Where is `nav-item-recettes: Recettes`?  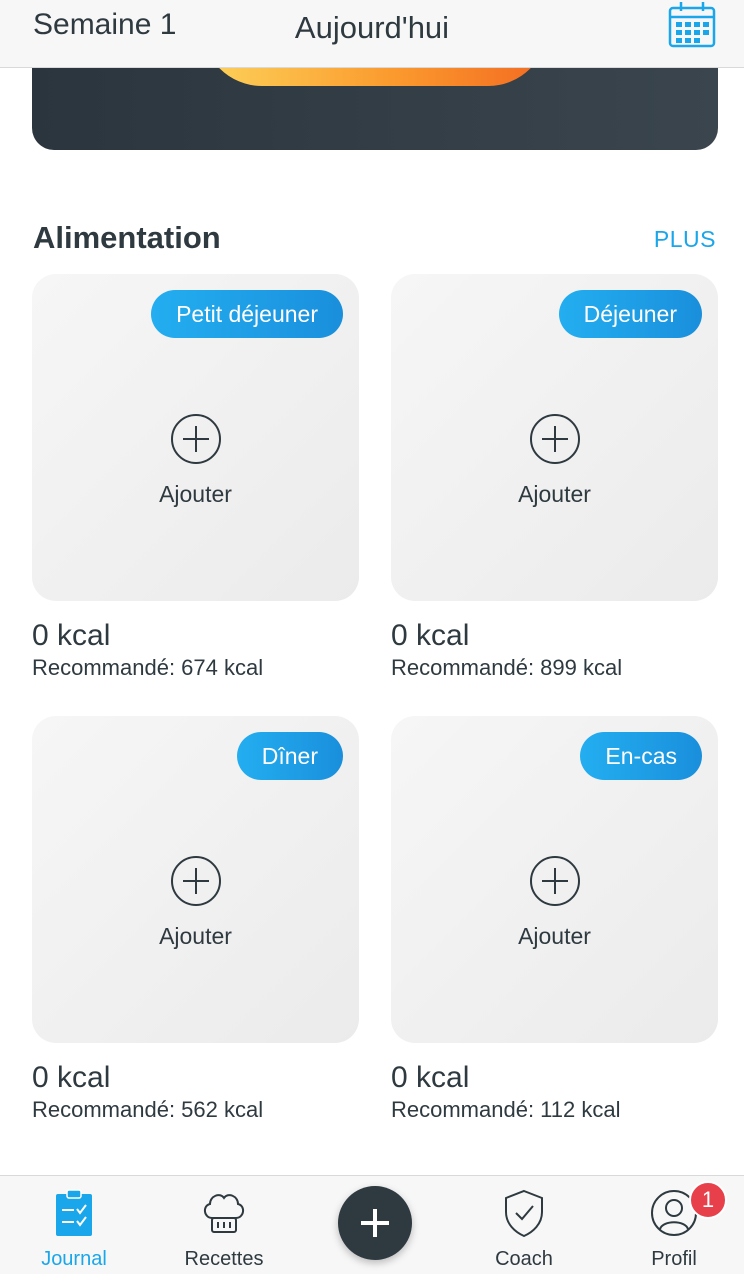 nav-item-recettes: Recettes is located at coordinates (224, 1225).